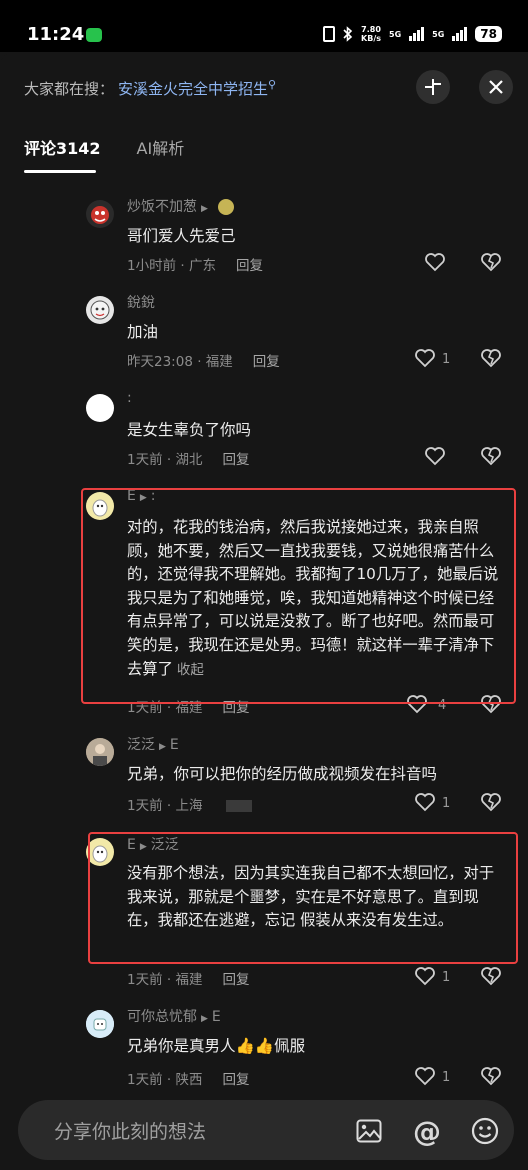 This screenshot has height=1170, width=528. What do you see at coordinates (239, 806) in the screenshot?
I see `blurred-region` at bounding box center [239, 806].